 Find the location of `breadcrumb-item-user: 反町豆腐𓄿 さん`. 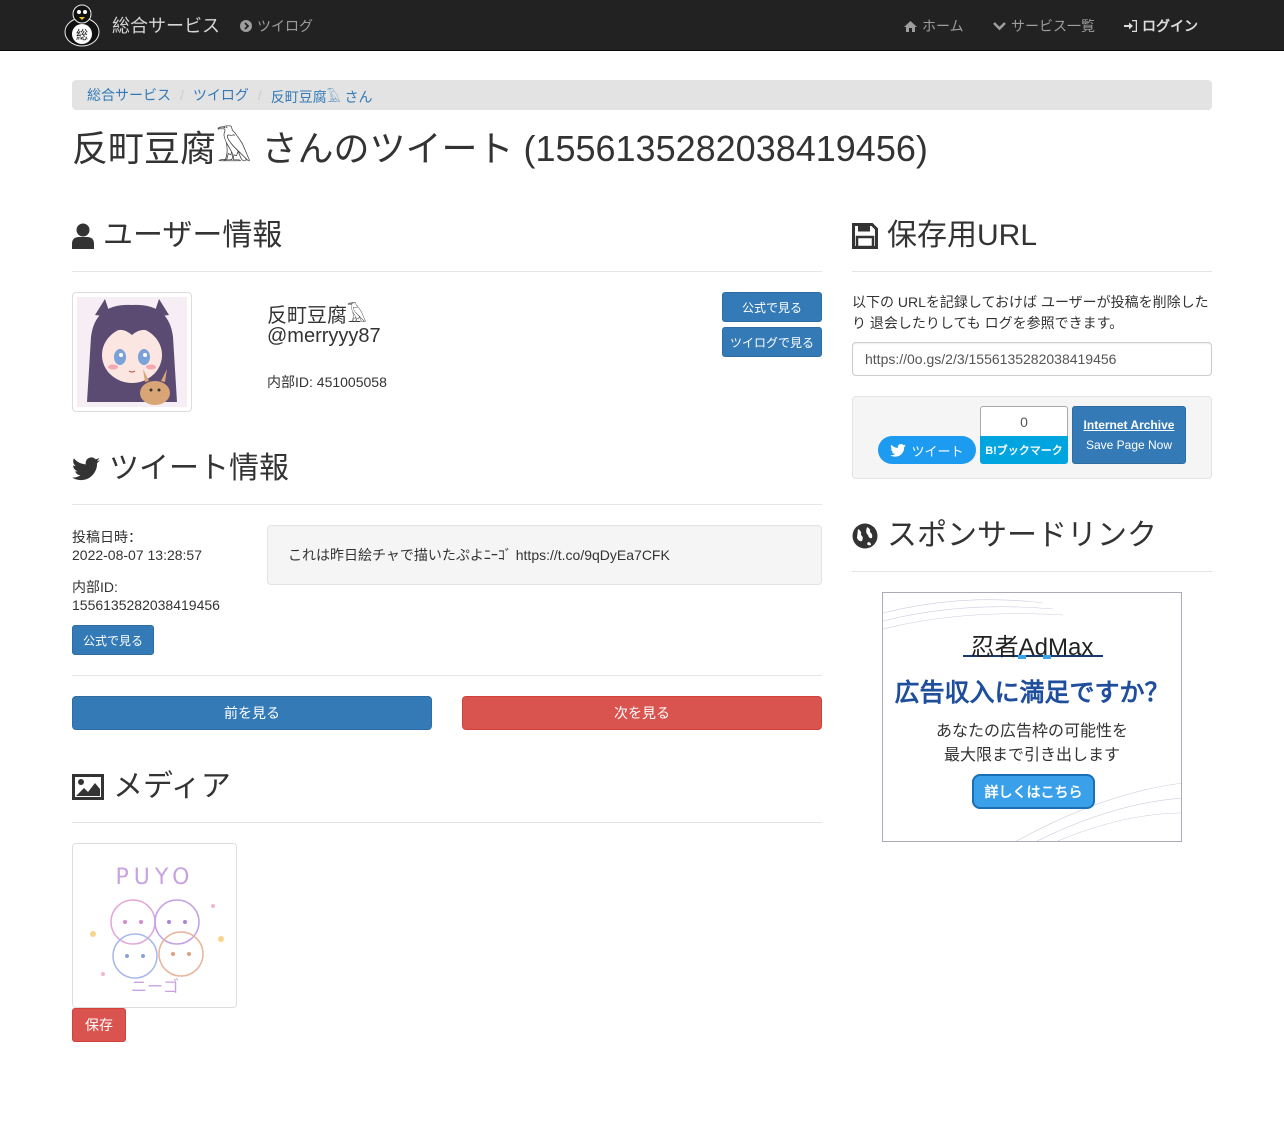

breadcrumb-item-user: 反町豆腐𓄿 さん is located at coordinates (322, 95).